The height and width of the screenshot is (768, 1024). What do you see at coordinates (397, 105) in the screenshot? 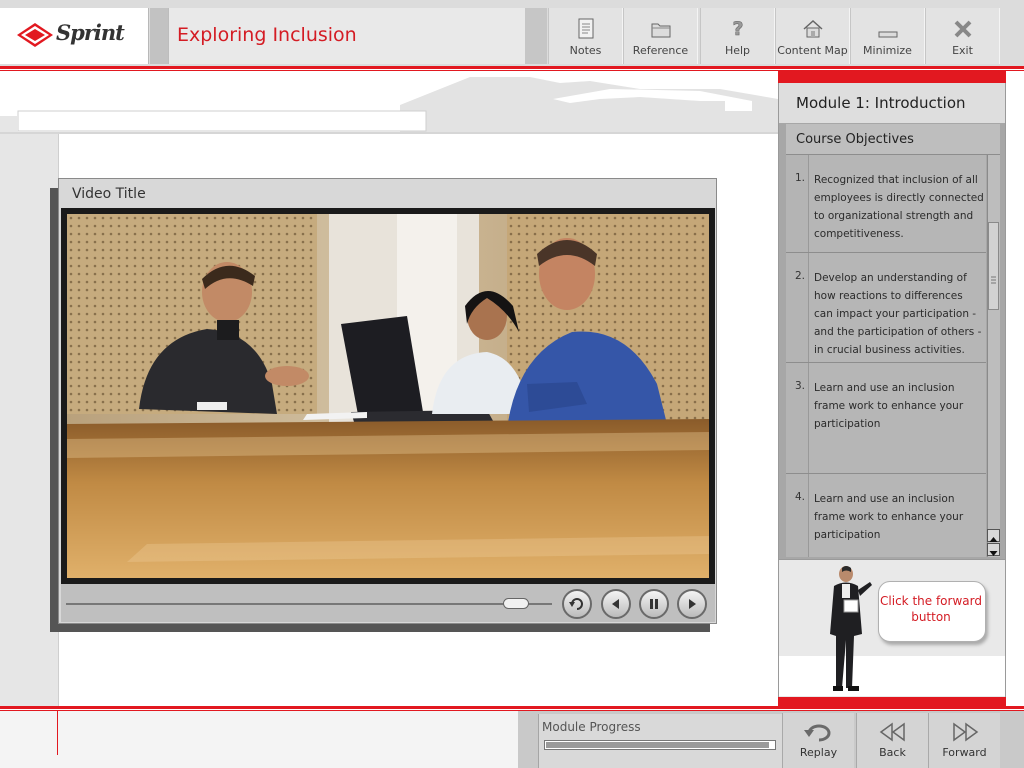
I see `skyline-graphic` at bounding box center [397, 105].